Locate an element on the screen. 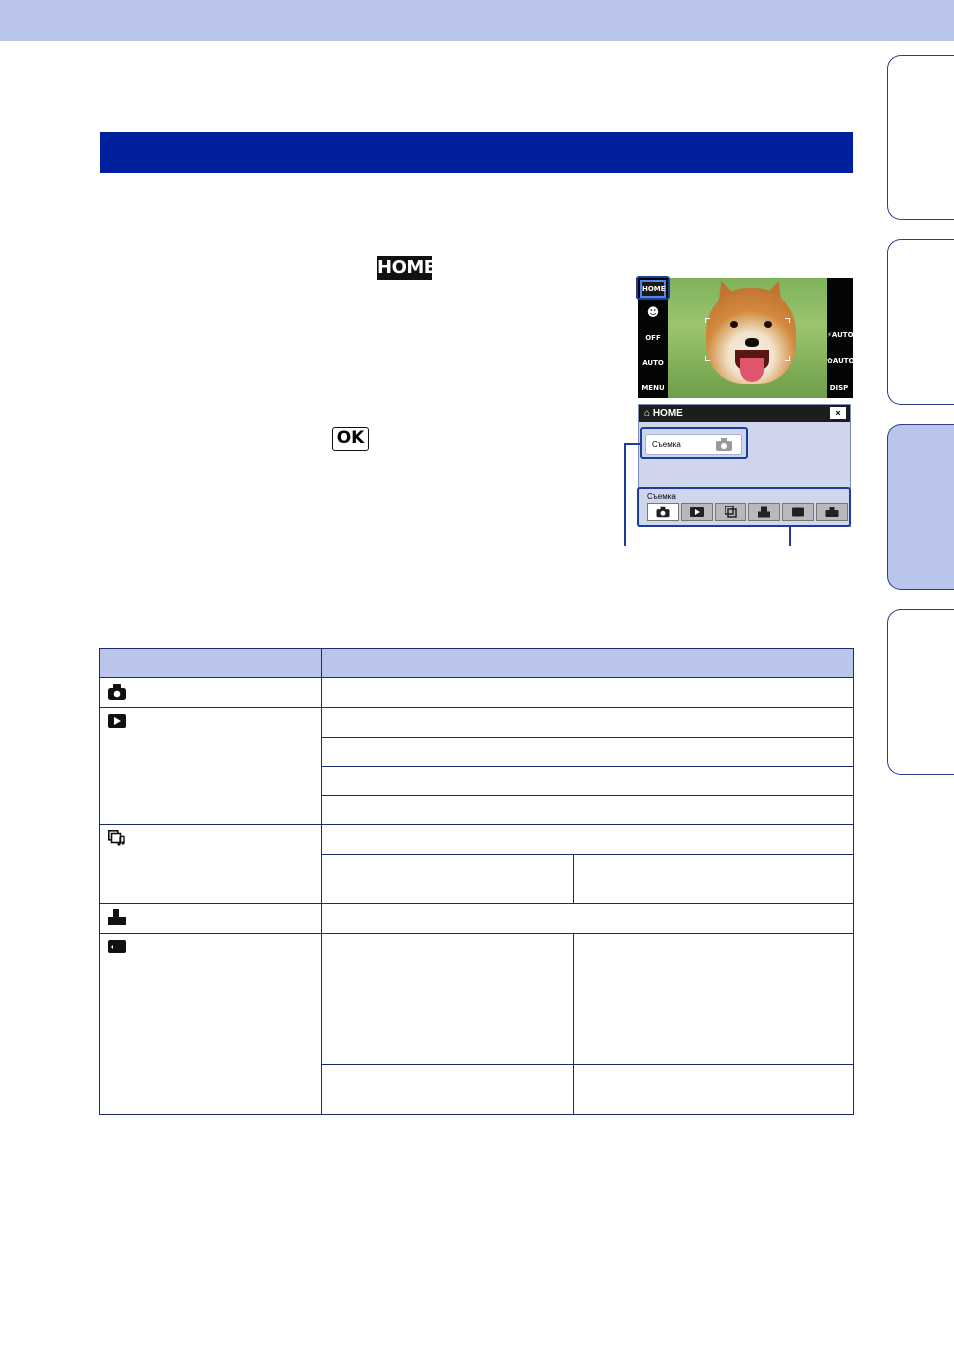 Image resolution: width=954 pixels, height=1368 pixels. callout-category-strip is located at coordinates (744, 507).